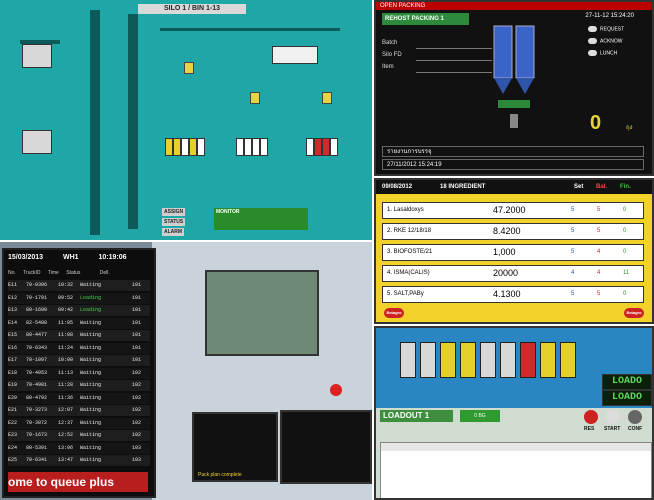 The image size is (654, 500). I want to click on queue-cell-truck: 70-4953, so click(37, 372).